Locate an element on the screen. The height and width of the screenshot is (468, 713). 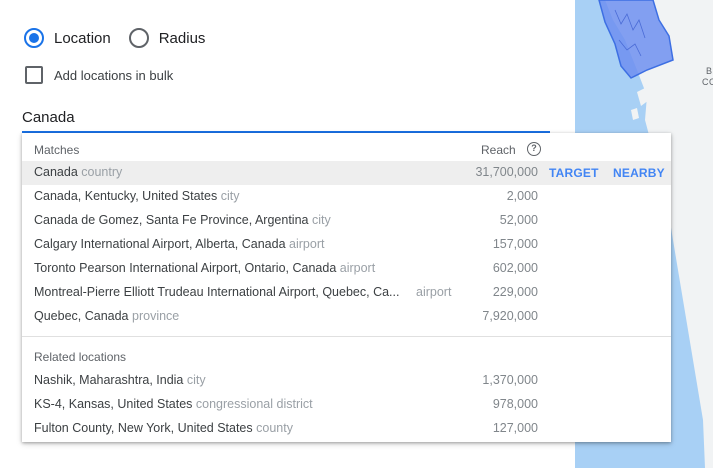
match-row: Canada country 31,700,000 TARGET NEARBY is located at coordinates (346, 173).